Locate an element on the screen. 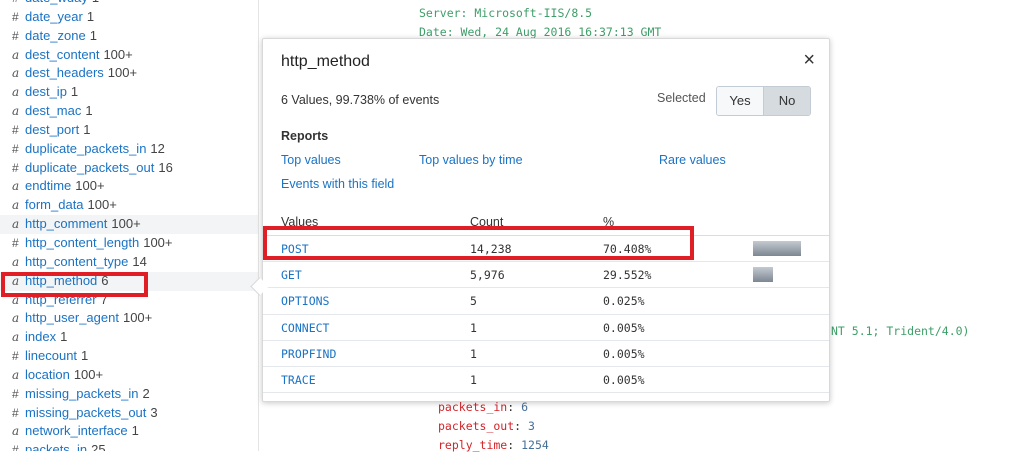  field-item-http-referrer: a http_referrer 7 is located at coordinates (129, 300).